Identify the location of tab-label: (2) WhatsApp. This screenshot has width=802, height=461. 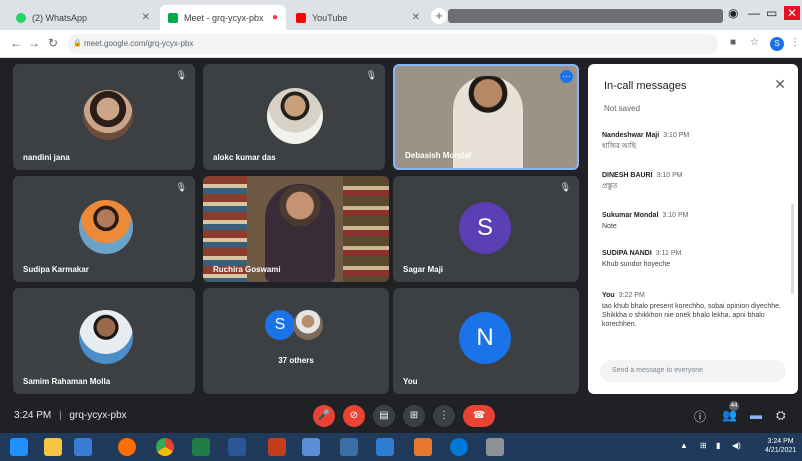
(60, 17).